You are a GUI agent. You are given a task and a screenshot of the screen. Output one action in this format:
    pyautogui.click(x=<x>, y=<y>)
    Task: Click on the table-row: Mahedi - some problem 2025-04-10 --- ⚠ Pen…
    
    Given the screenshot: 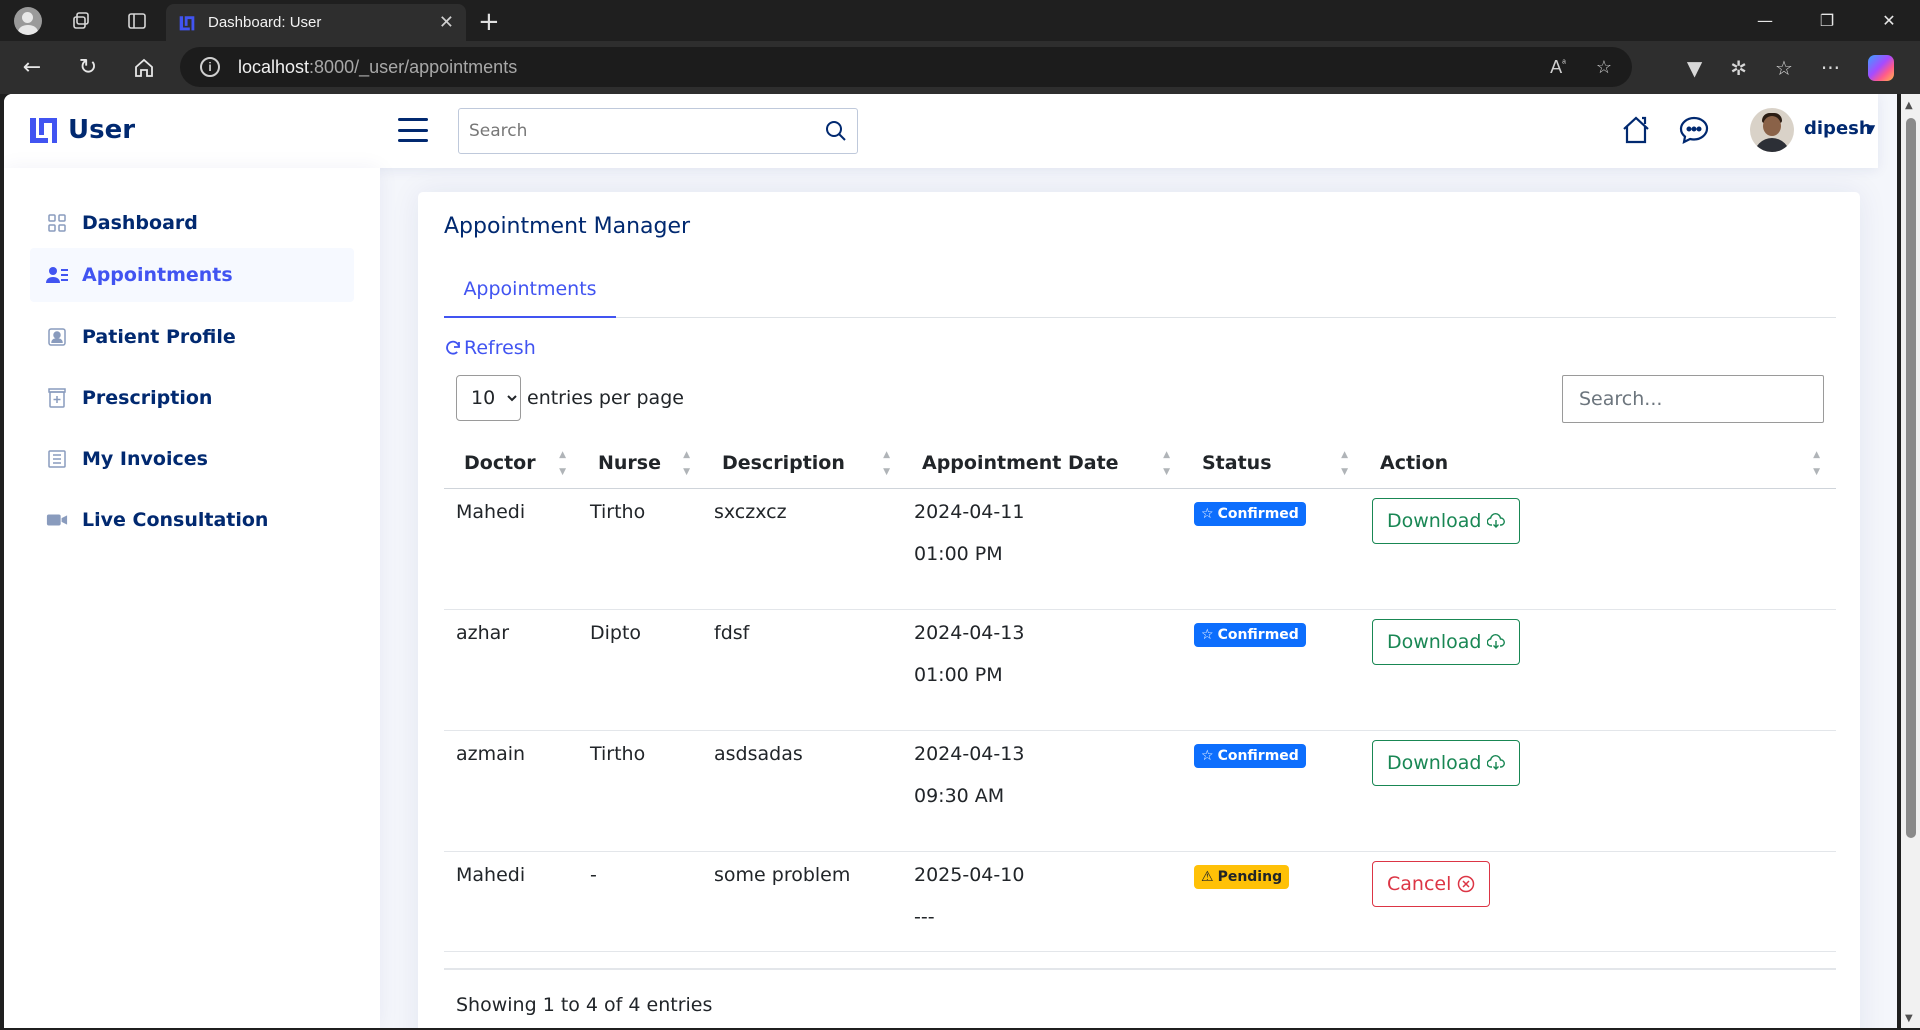 What is the action you would take?
    pyautogui.click(x=1140, y=901)
    